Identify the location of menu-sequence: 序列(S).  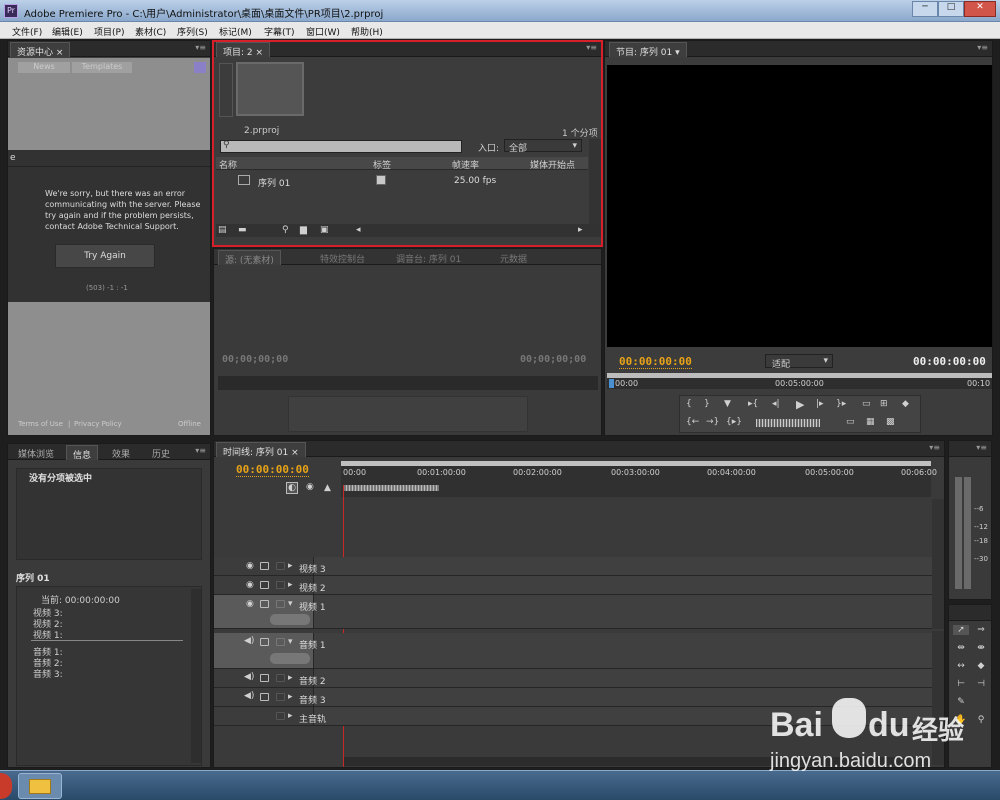
(192, 31).